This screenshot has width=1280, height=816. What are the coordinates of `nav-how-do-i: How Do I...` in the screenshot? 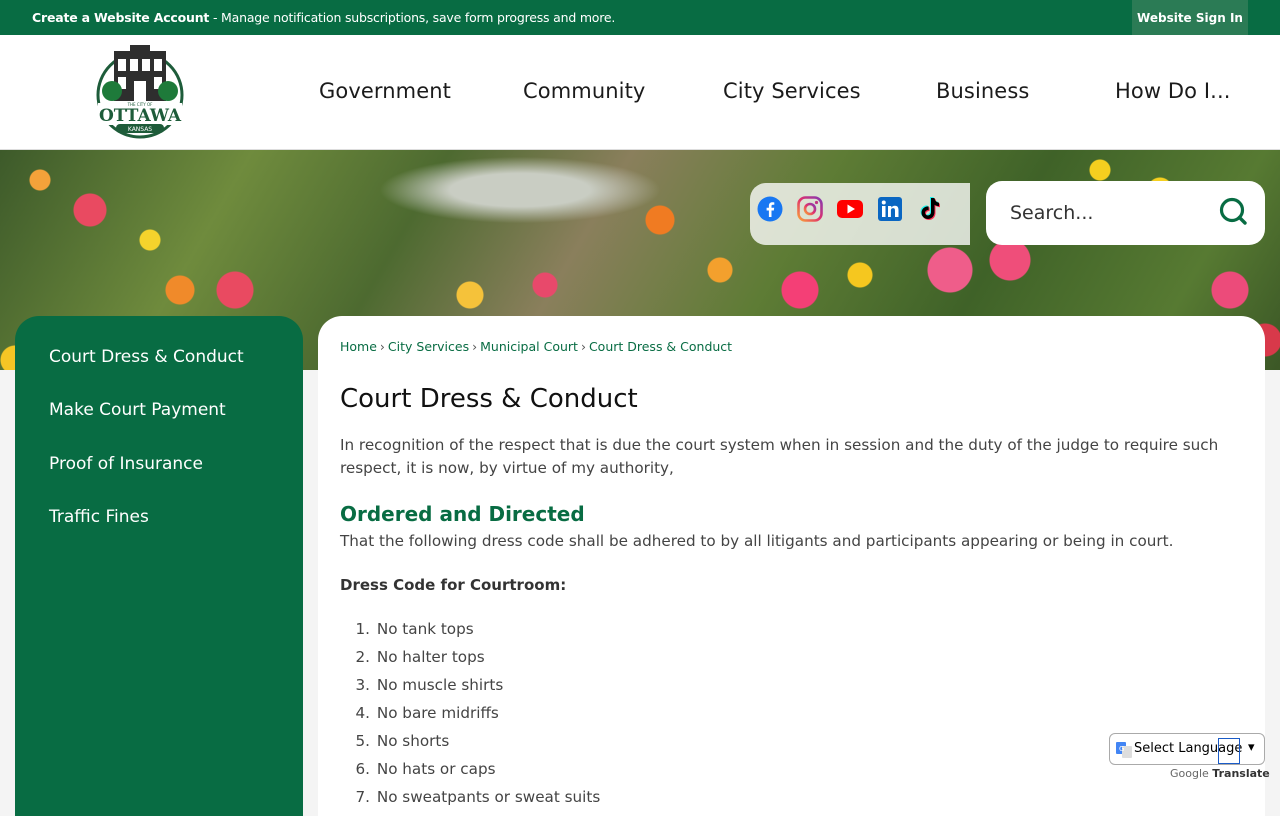 It's located at (1173, 91).